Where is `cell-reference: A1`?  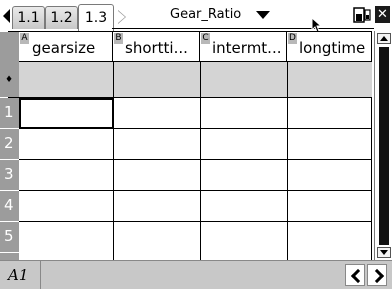 cell-reference: A1 is located at coordinates (18, 275).